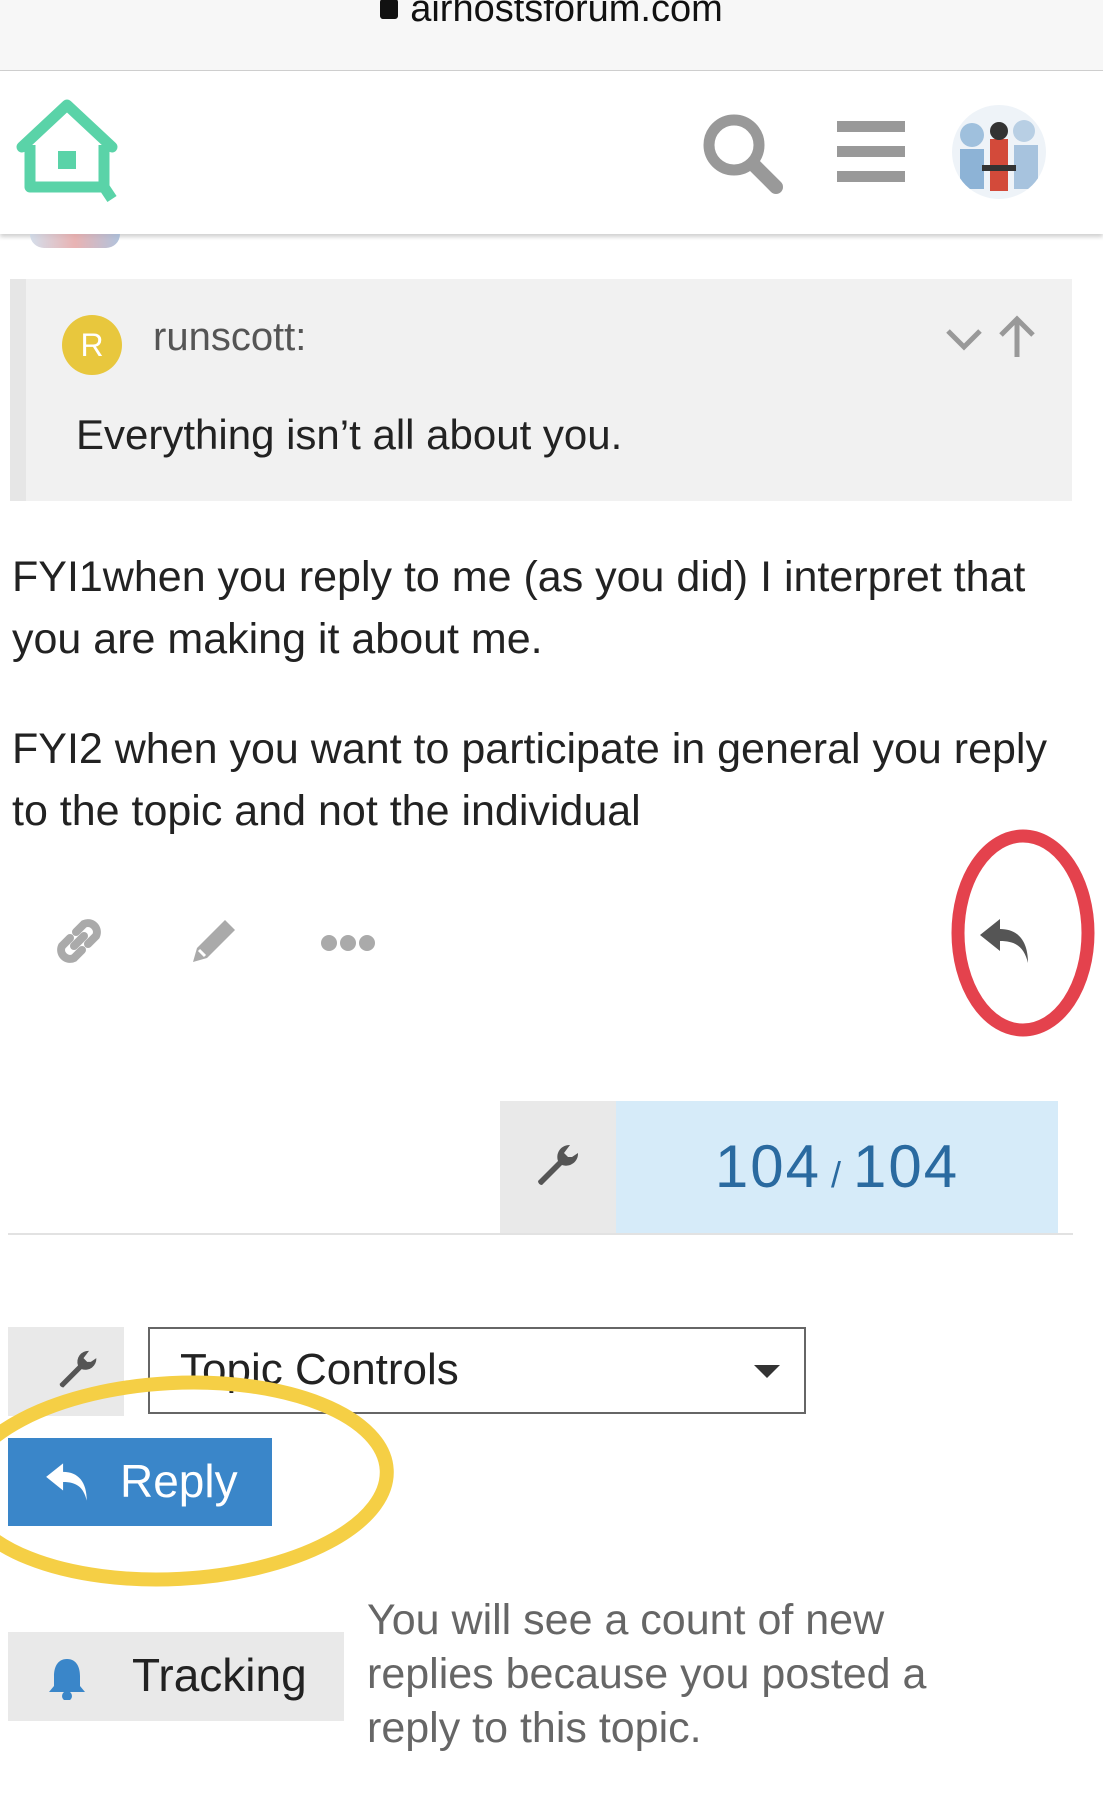  I want to click on notification-tracking-button: Tracking, so click(176, 1676).